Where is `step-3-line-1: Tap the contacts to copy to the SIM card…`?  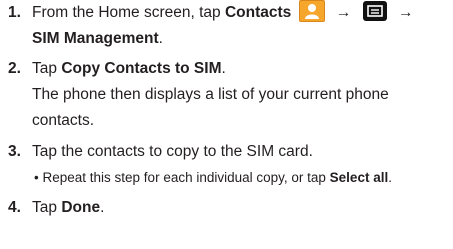 step-3-line-1: Tap the contacts to copy to the SIM card… is located at coordinates (172, 151).